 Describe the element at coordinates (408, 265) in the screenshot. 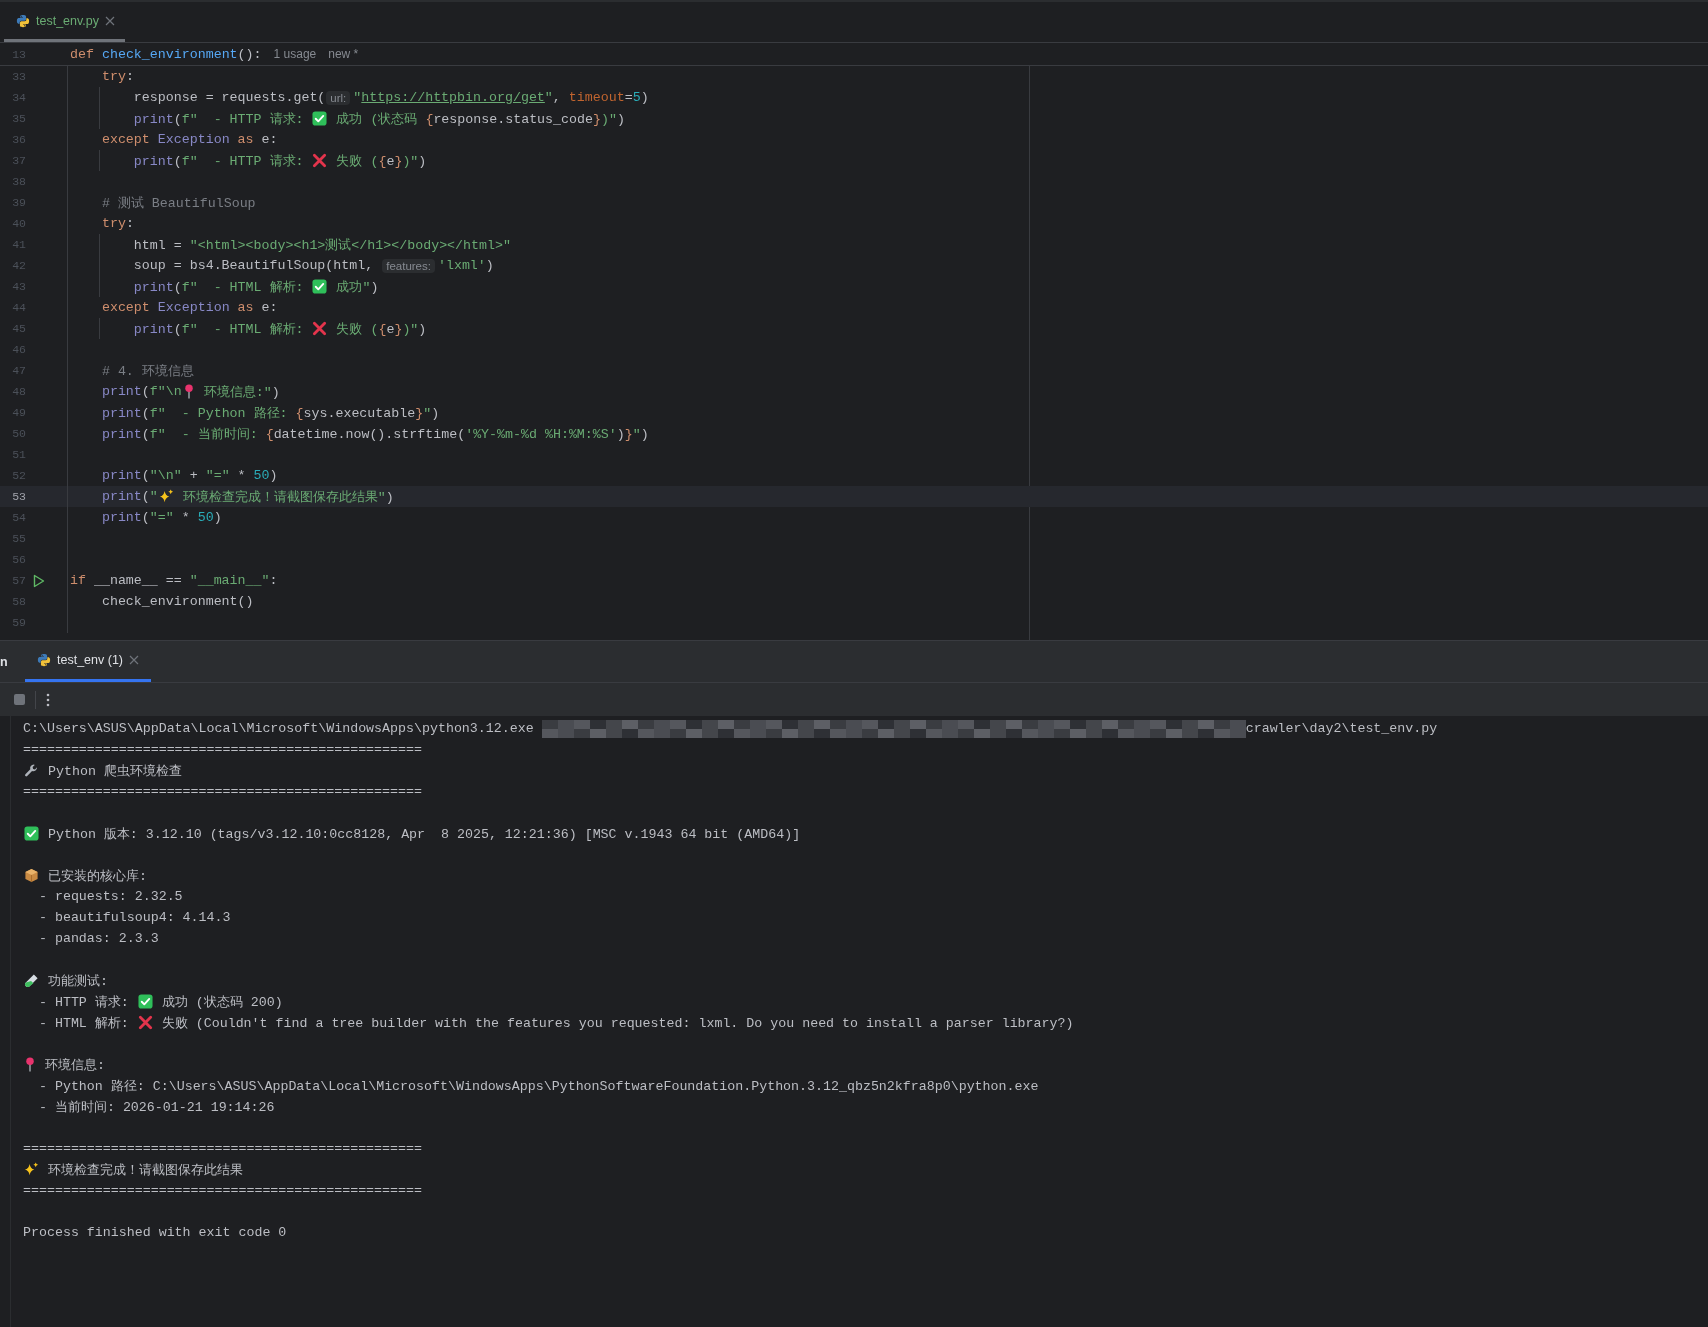

I see `inlay-hint: features:` at that location.